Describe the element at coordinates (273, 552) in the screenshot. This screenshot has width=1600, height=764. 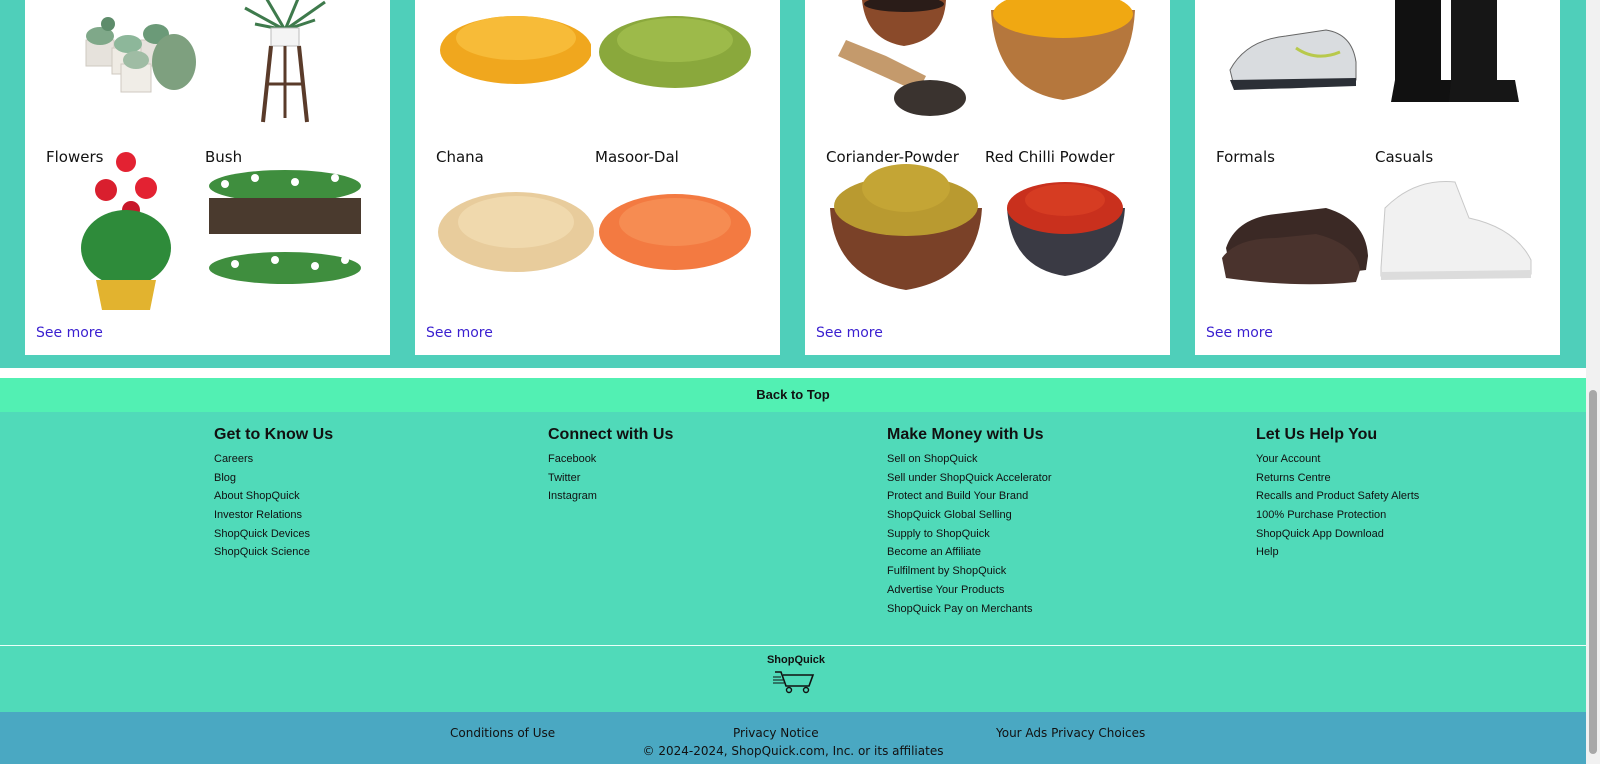
I see `footer-link-science: ShopQuick Science` at that location.